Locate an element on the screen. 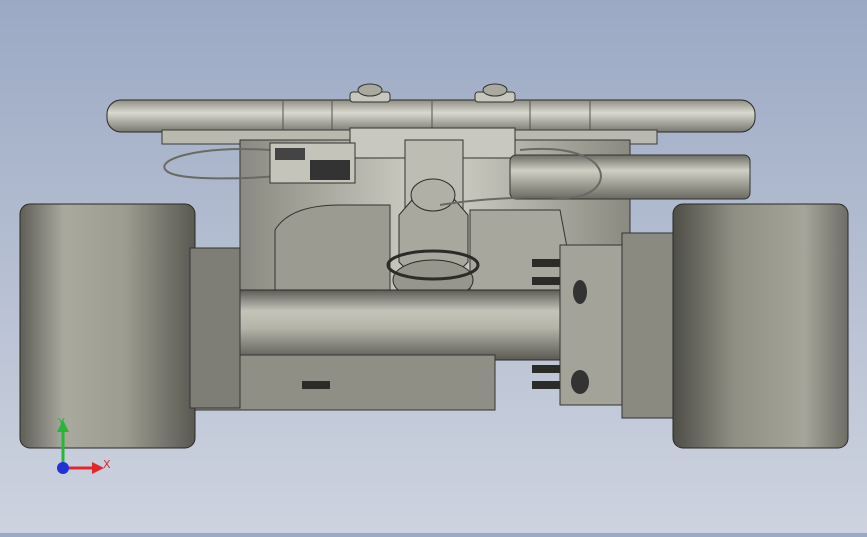 The image size is (867, 537). deck-plate is located at coordinates (431, 116).